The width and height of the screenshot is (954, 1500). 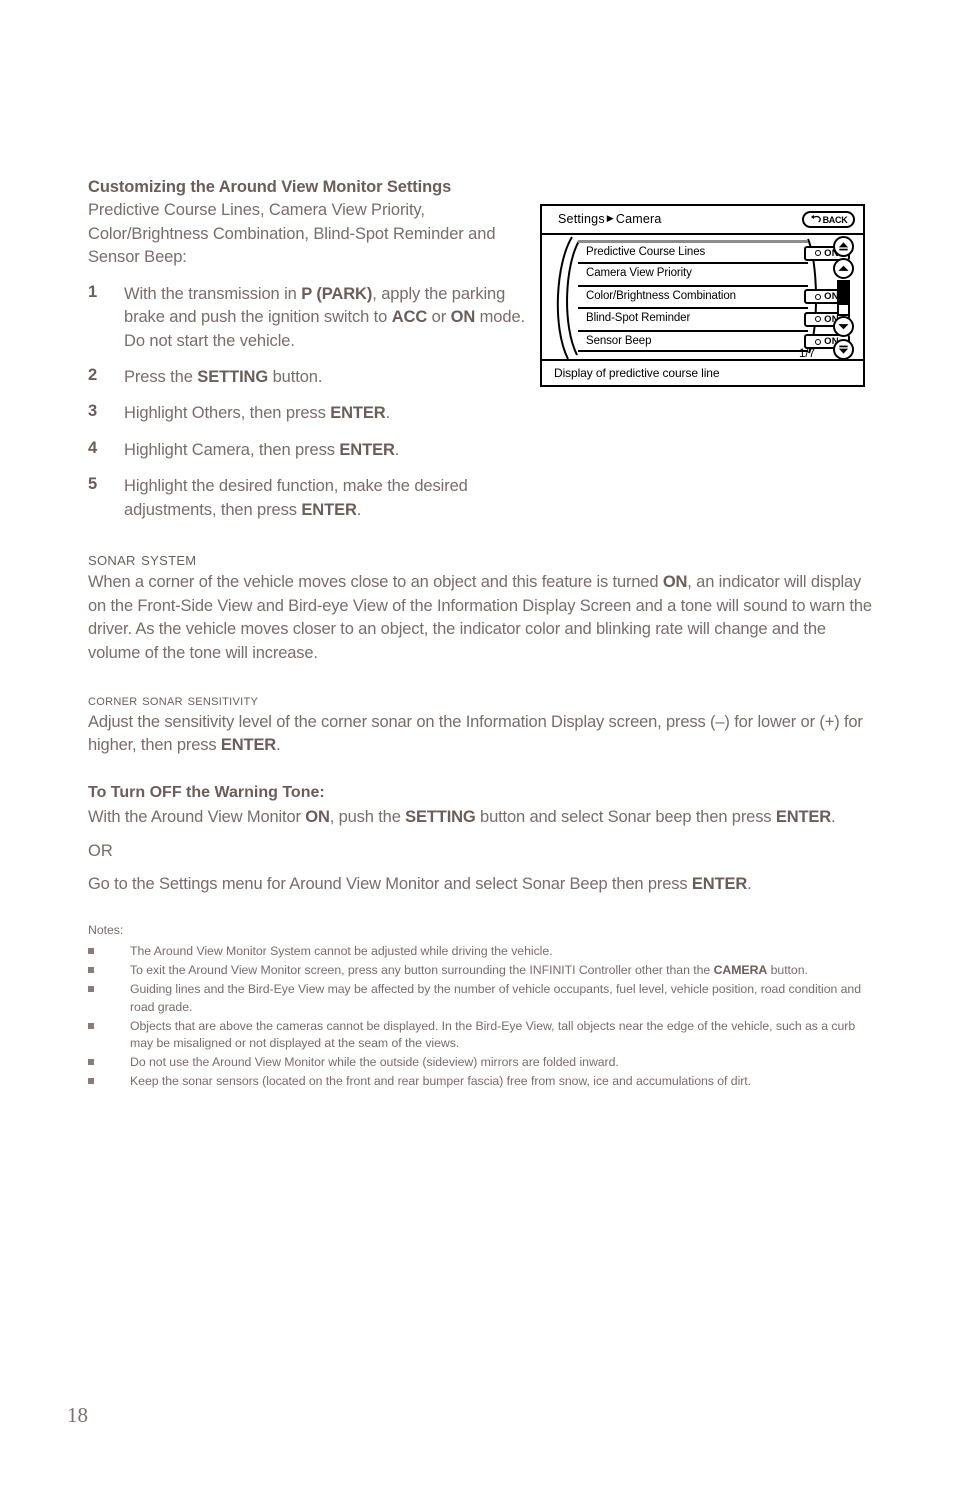 I want to click on nav-screen-header: Settings ▶ Camera BACK, so click(x=702, y=220).